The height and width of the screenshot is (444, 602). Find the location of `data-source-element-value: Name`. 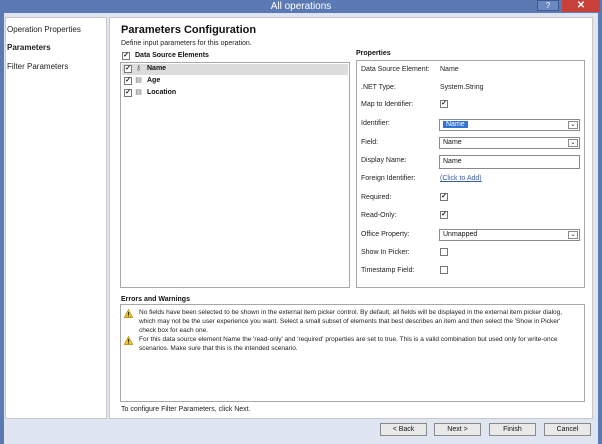

data-source-element-value: Name is located at coordinates (449, 69).